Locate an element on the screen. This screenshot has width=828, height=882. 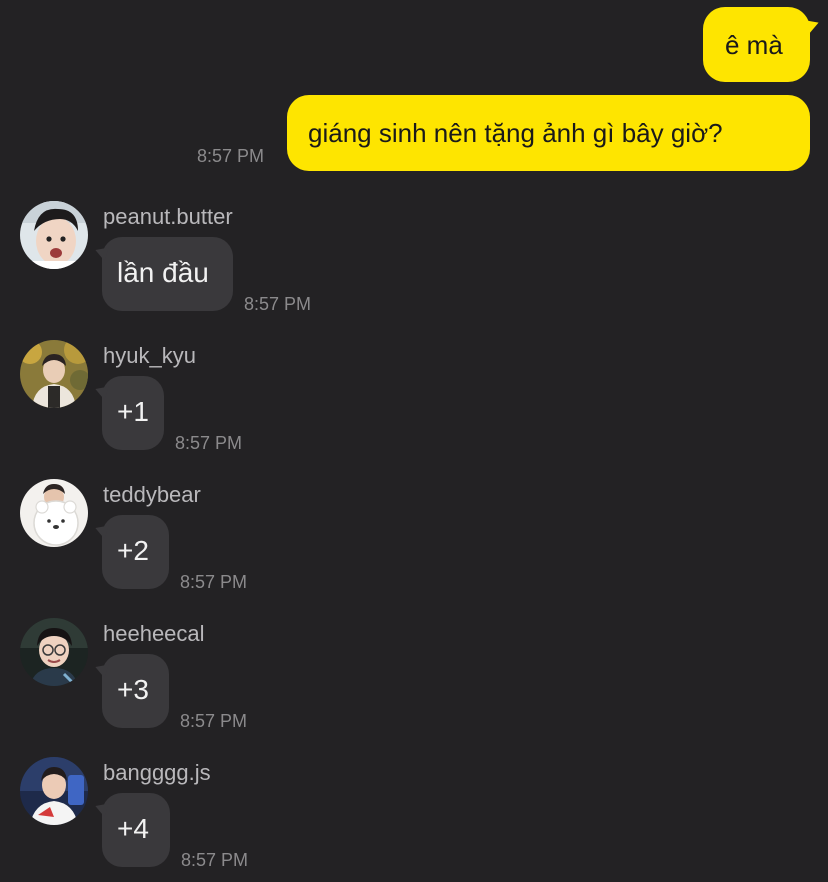
incoming-message-bubble: lần đầu is located at coordinates (162, 274).